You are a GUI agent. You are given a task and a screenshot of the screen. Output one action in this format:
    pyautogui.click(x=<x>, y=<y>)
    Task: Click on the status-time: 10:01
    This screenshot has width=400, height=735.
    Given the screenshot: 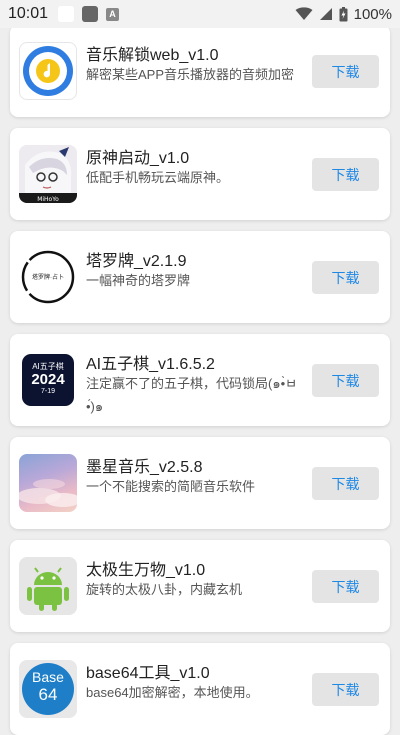 What is the action you would take?
    pyautogui.click(x=28, y=13)
    